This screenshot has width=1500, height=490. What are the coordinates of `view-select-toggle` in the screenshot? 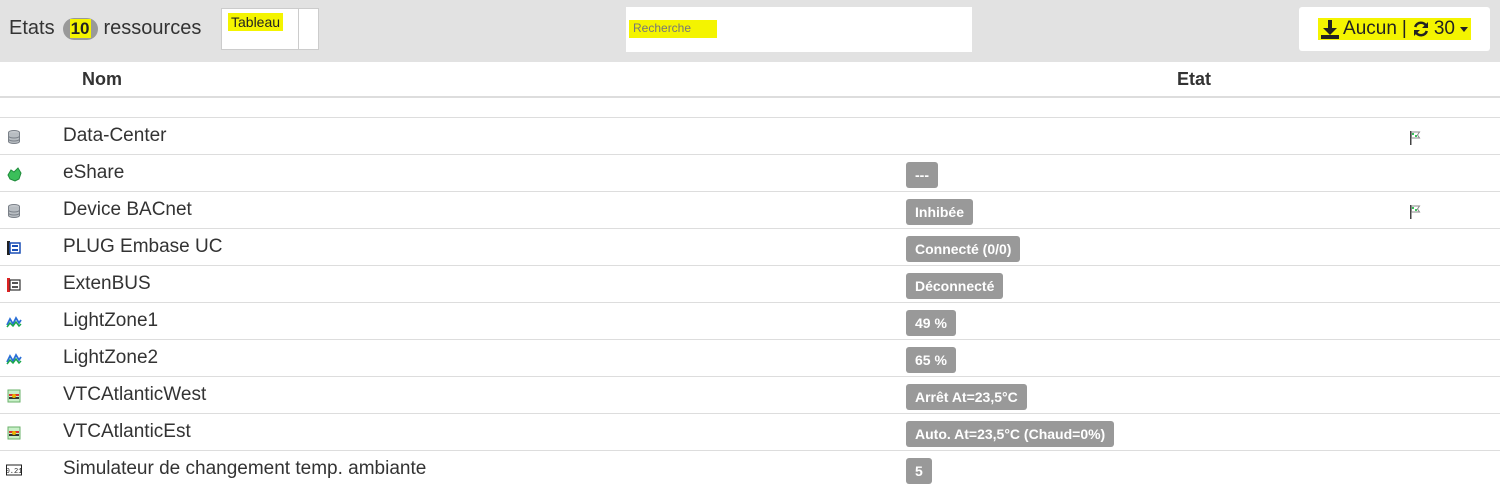 It's located at (308, 29).